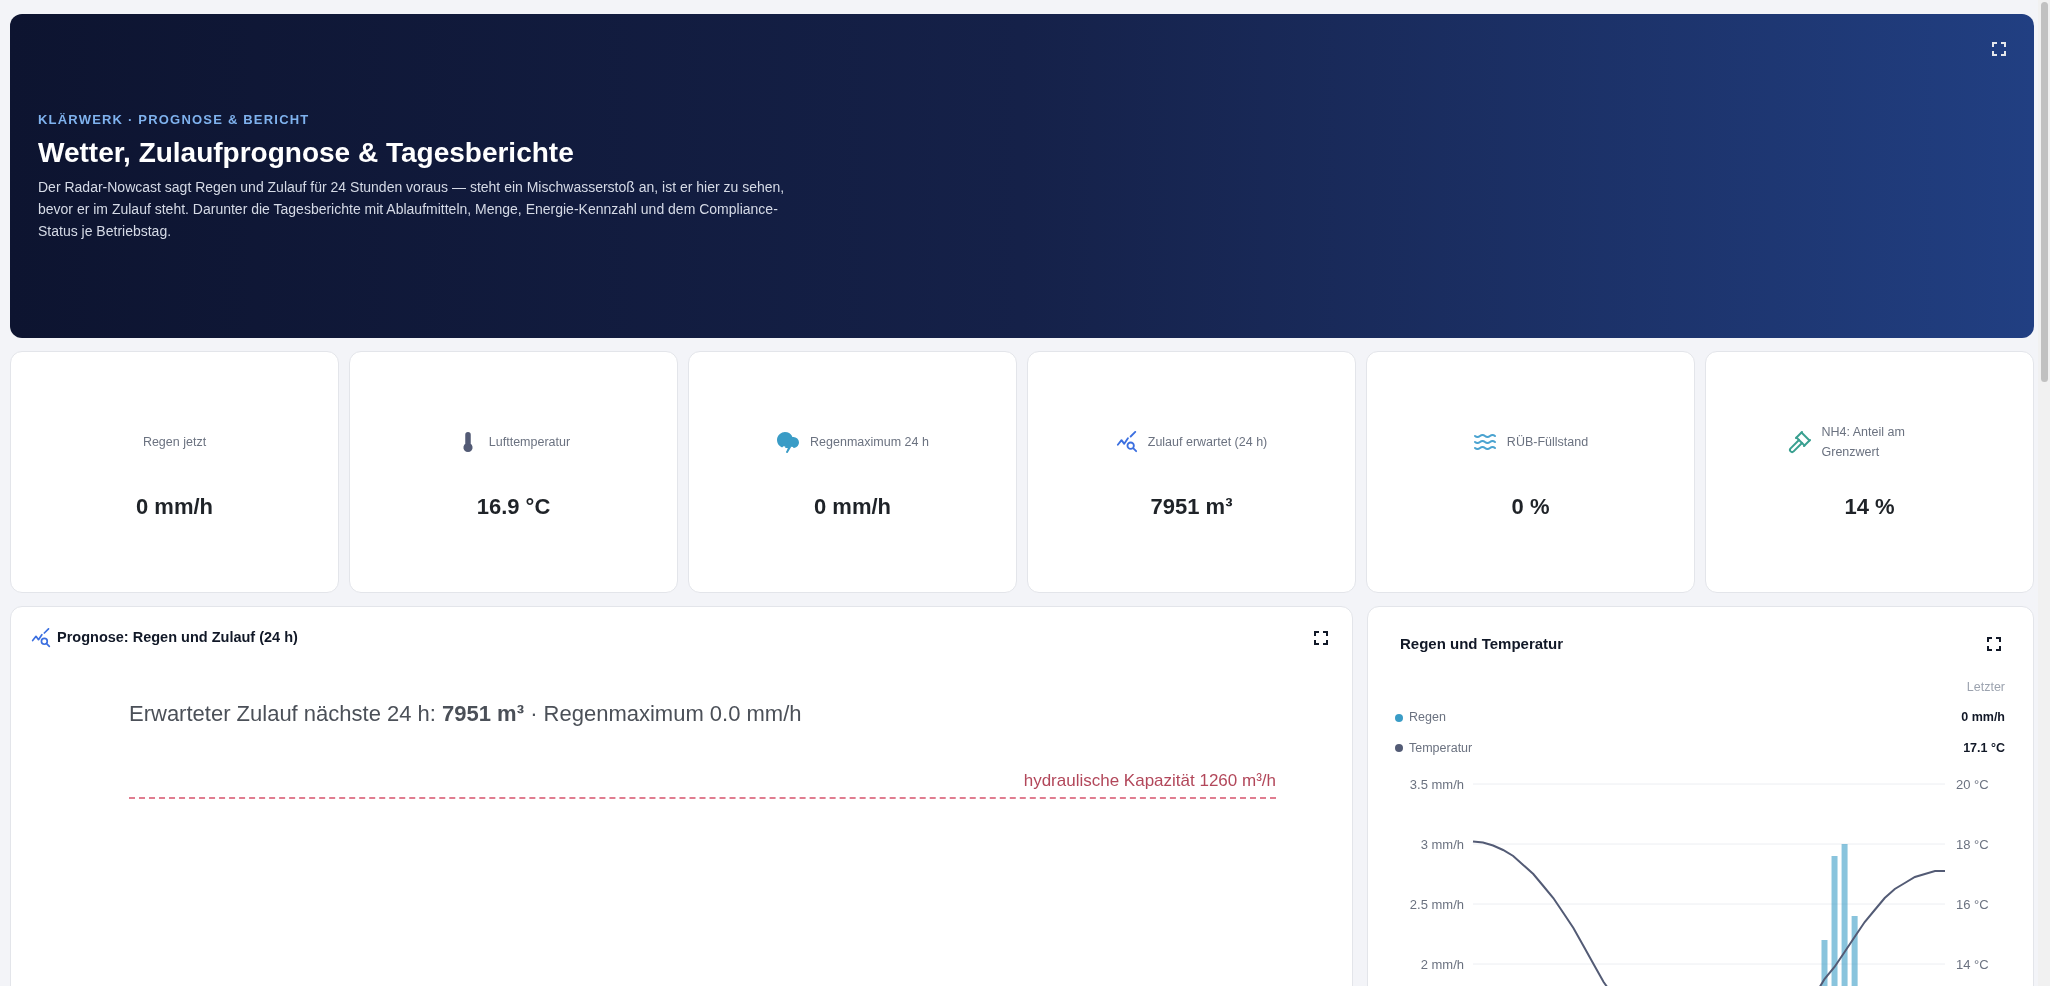 The width and height of the screenshot is (2050, 986). Describe the element at coordinates (1972, 784) in the screenshot. I see `axis-label: 20 °C` at that location.